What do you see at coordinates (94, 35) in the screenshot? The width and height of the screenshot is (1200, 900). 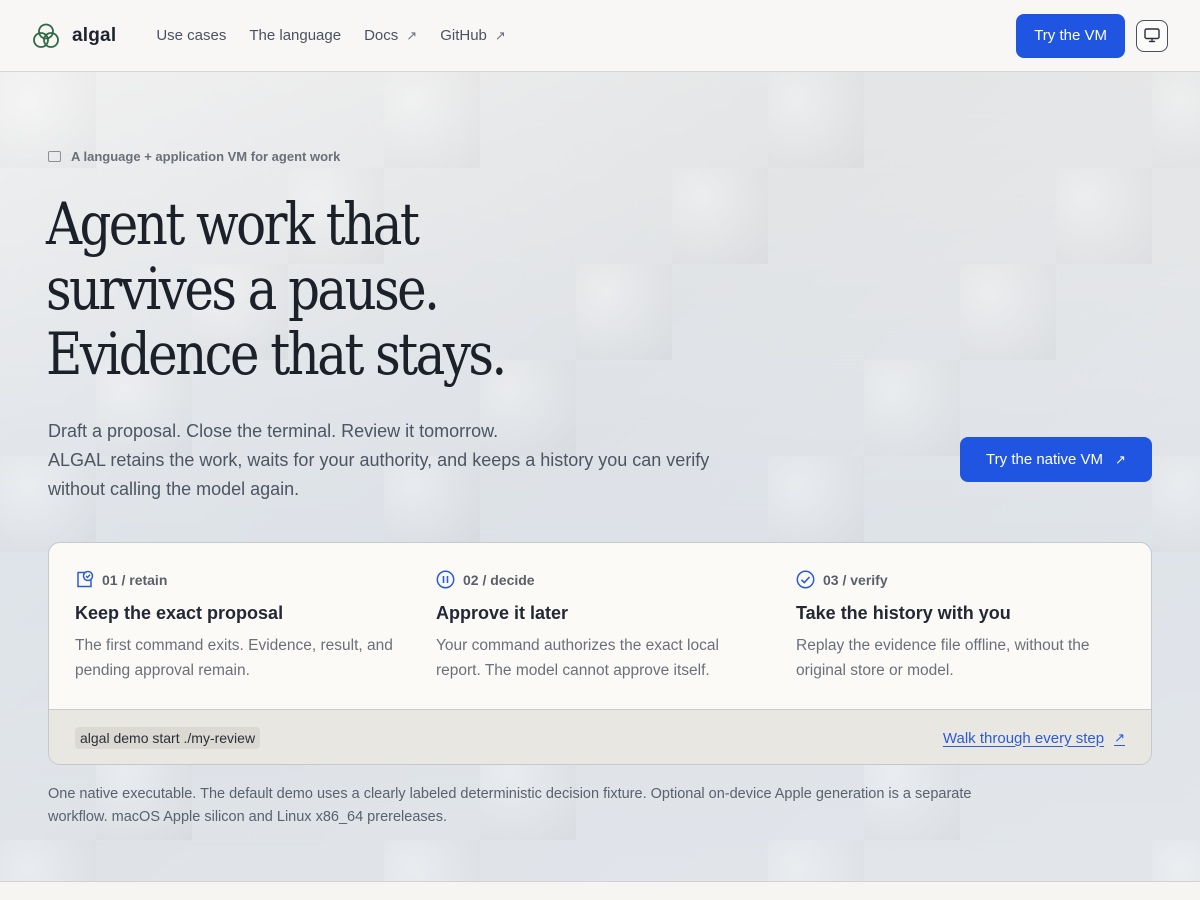 I see `brand-name: algal` at bounding box center [94, 35].